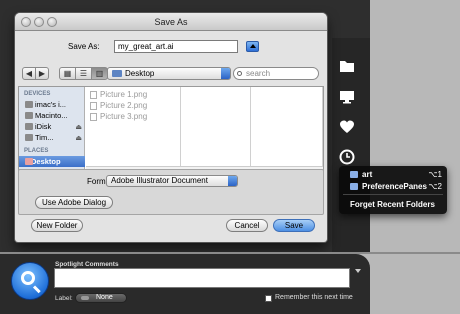 The height and width of the screenshot is (314, 460). I want to click on drive-icon, so click(29, 137).